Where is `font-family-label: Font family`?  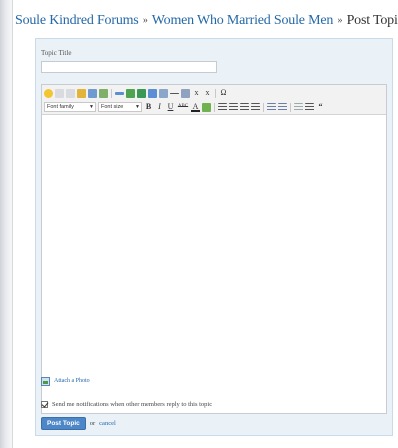
font-family-label: Font family is located at coordinates (60, 107).